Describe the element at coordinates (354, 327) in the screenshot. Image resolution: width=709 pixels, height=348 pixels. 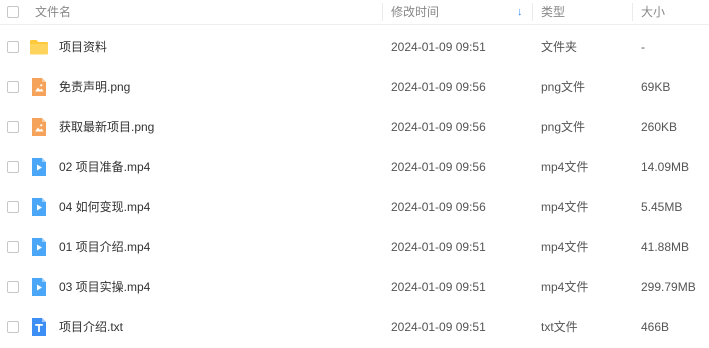
I see `file-row: 项目介绍.txt 2024-01-09 09:51 txt文件 466B` at that location.